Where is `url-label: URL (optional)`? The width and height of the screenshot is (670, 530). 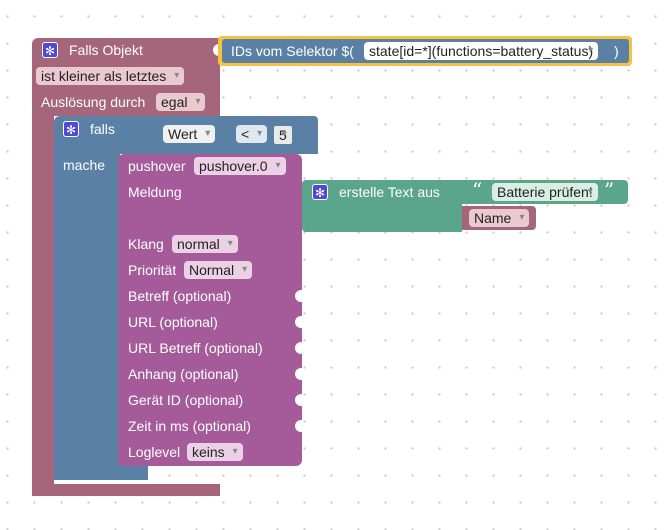
url-label: URL (optional) is located at coordinates (173, 322).